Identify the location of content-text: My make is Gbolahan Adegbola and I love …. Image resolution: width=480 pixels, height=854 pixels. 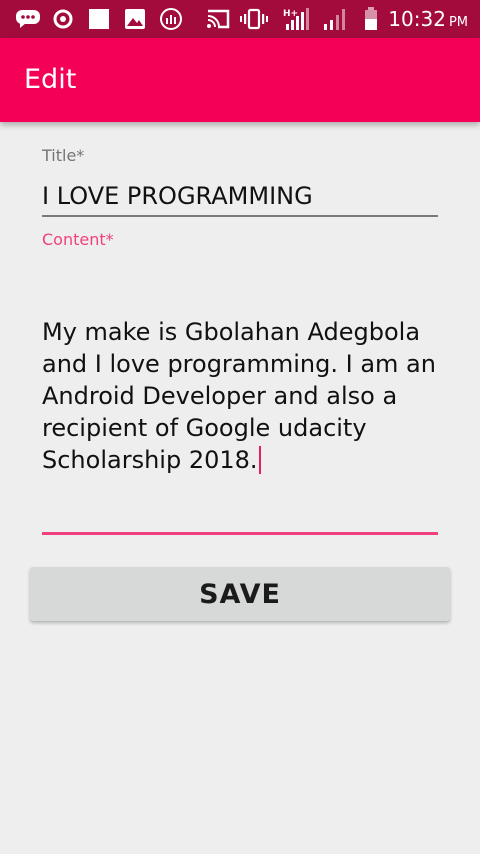
(239, 396).